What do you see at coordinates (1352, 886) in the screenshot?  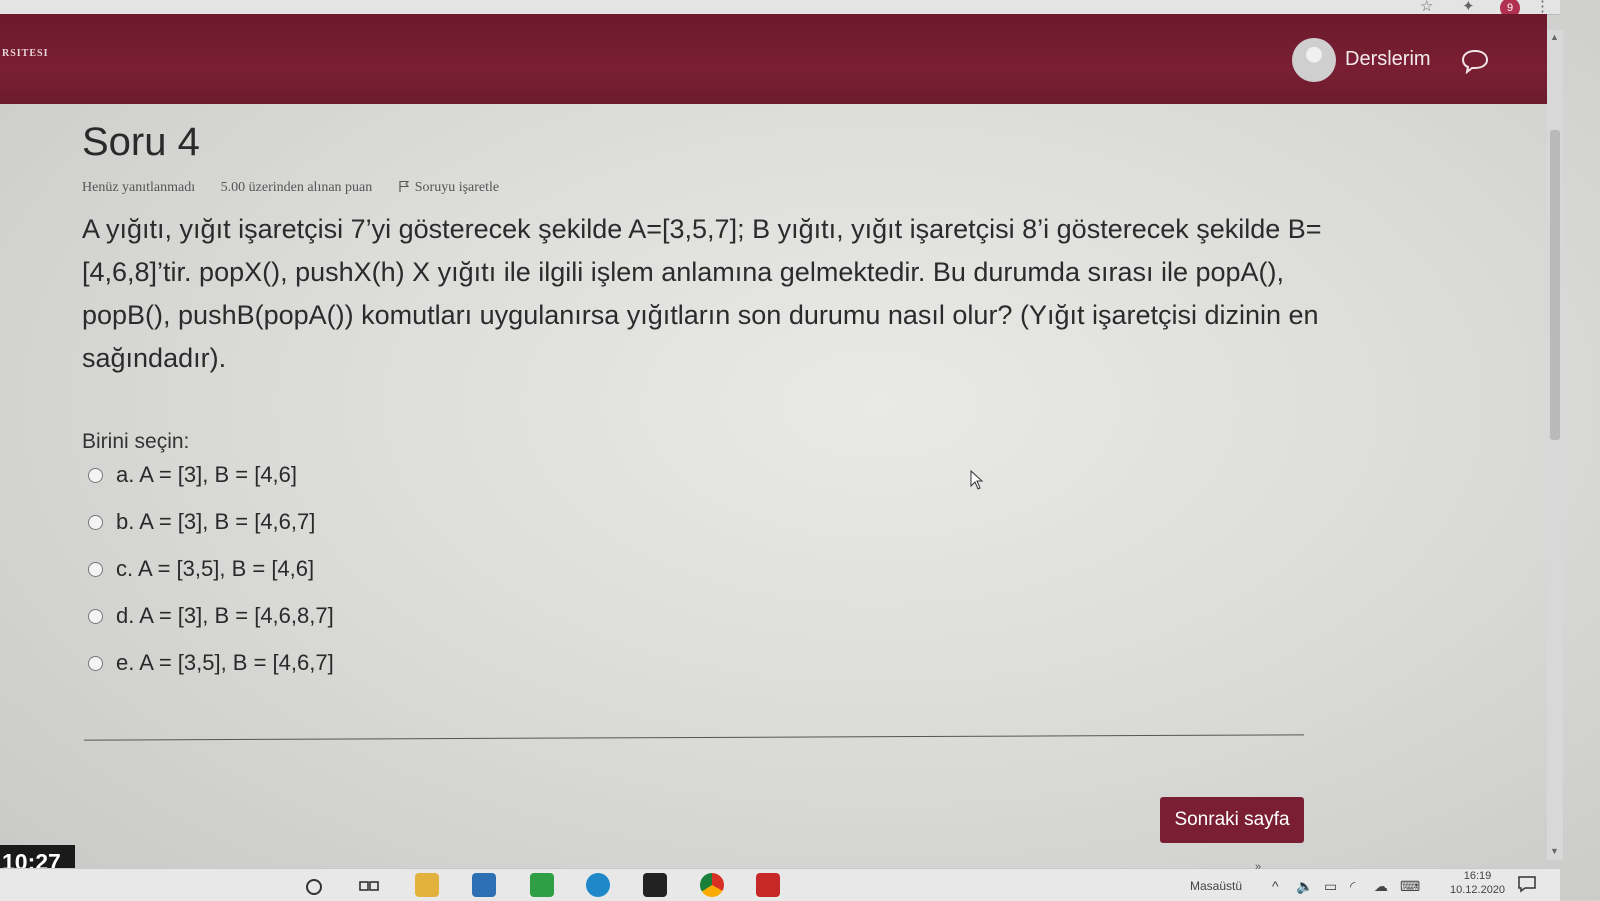 I see `wifi-icon: ◜` at bounding box center [1352, 886].